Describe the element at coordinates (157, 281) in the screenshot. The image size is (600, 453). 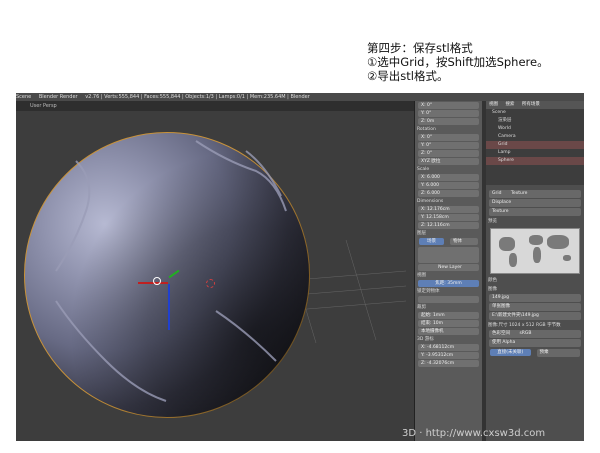
I see `object-origin` at that location.